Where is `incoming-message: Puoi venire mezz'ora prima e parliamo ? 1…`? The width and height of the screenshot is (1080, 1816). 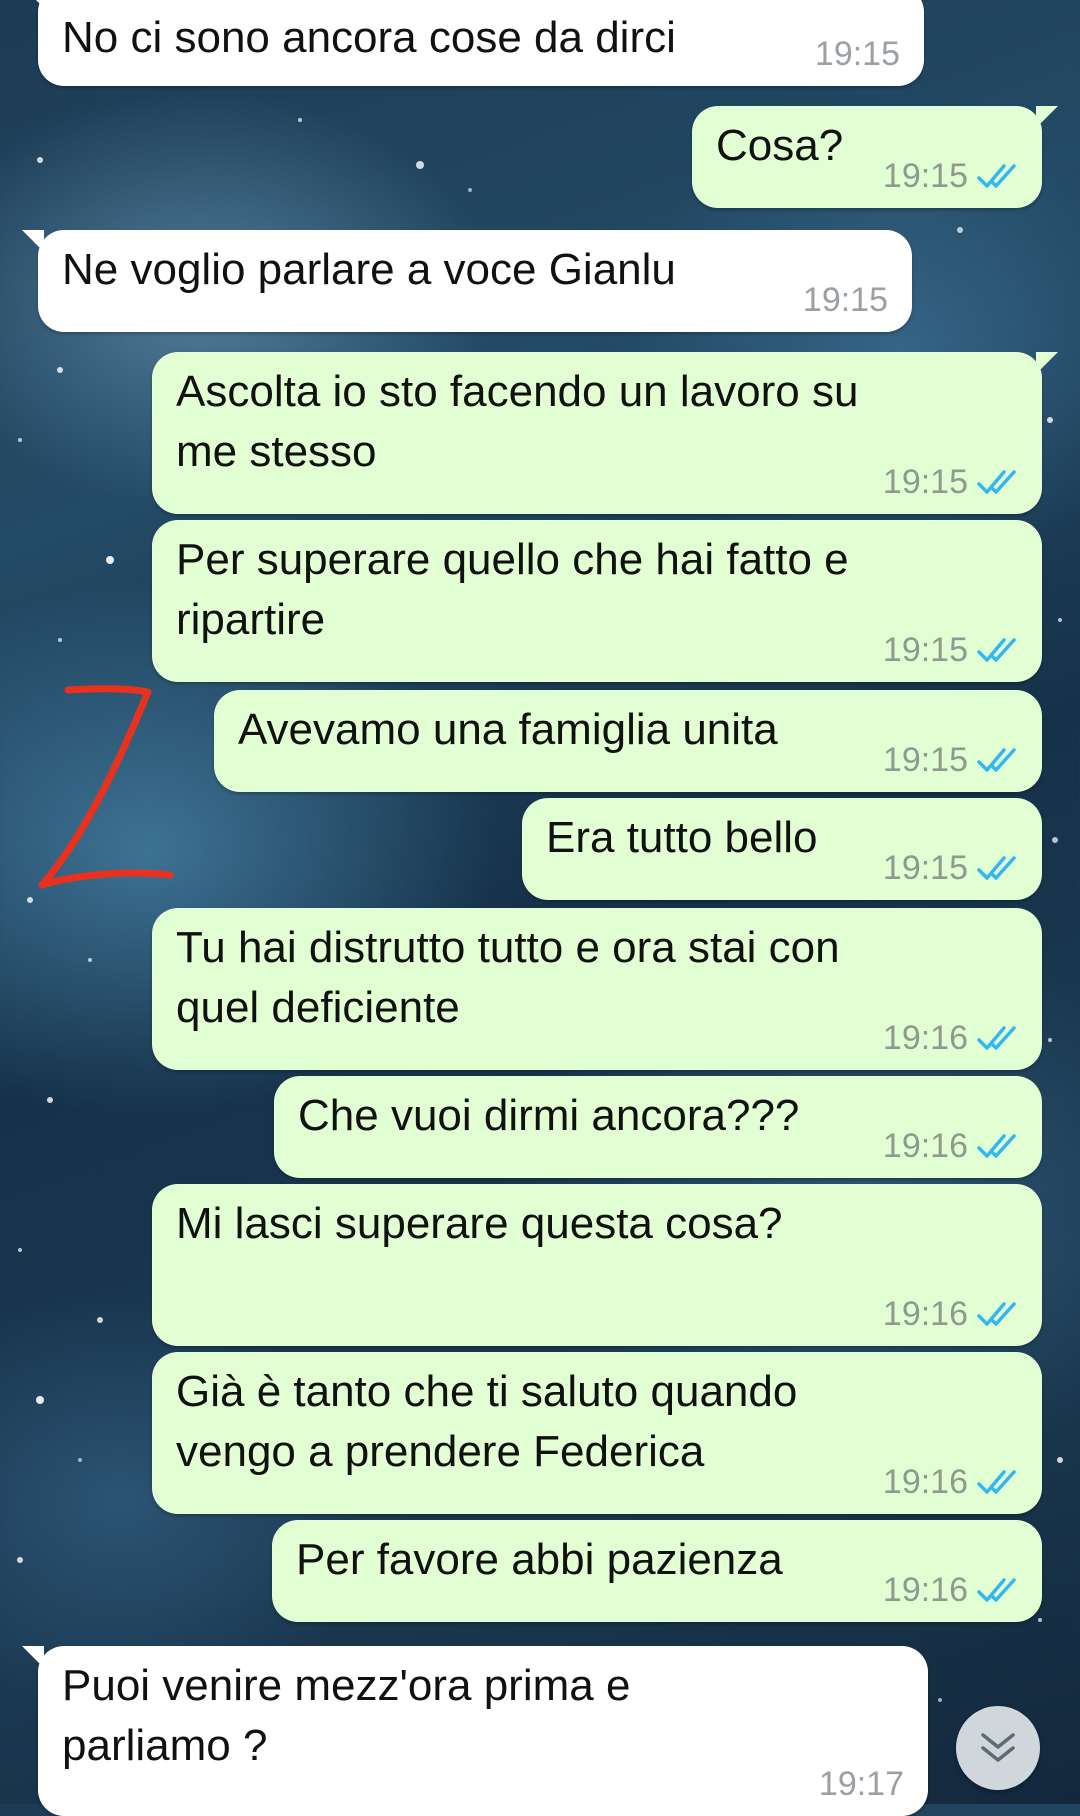
incoming-message: Puoi venire mezz'ora prima e parliamo ? 1… is located at coordinates (475, 1731).